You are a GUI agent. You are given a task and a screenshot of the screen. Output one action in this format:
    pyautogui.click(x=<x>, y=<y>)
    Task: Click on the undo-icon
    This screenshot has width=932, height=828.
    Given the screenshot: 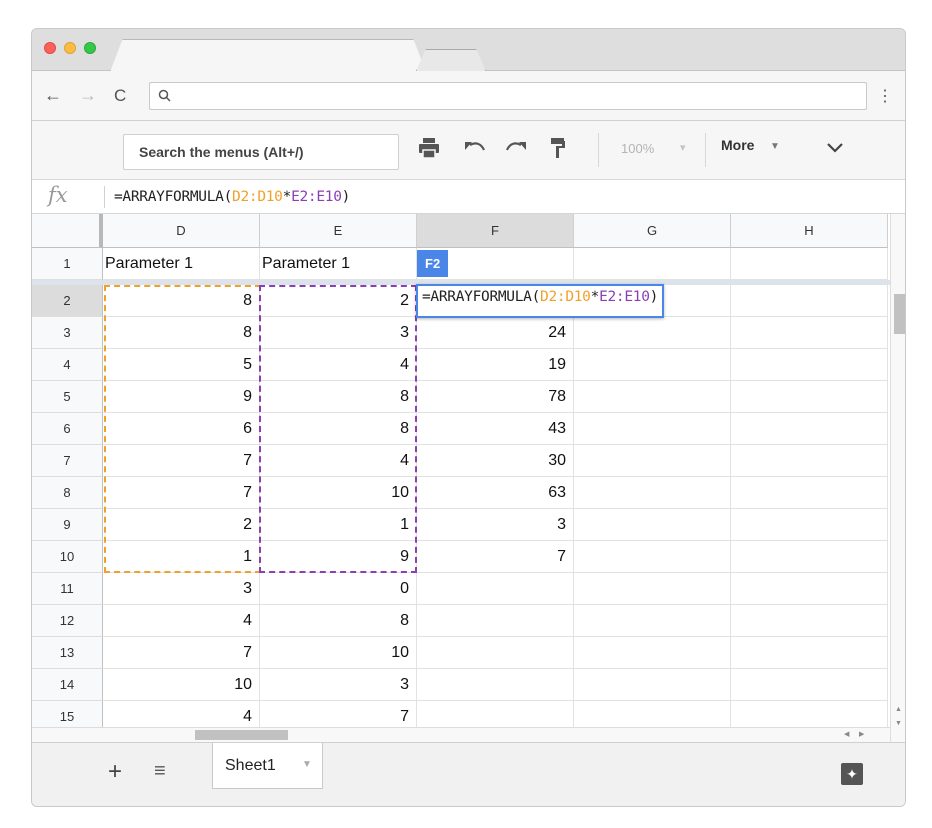 What is the action you would take?
    pyautogui.click(x=475, y=148)
    